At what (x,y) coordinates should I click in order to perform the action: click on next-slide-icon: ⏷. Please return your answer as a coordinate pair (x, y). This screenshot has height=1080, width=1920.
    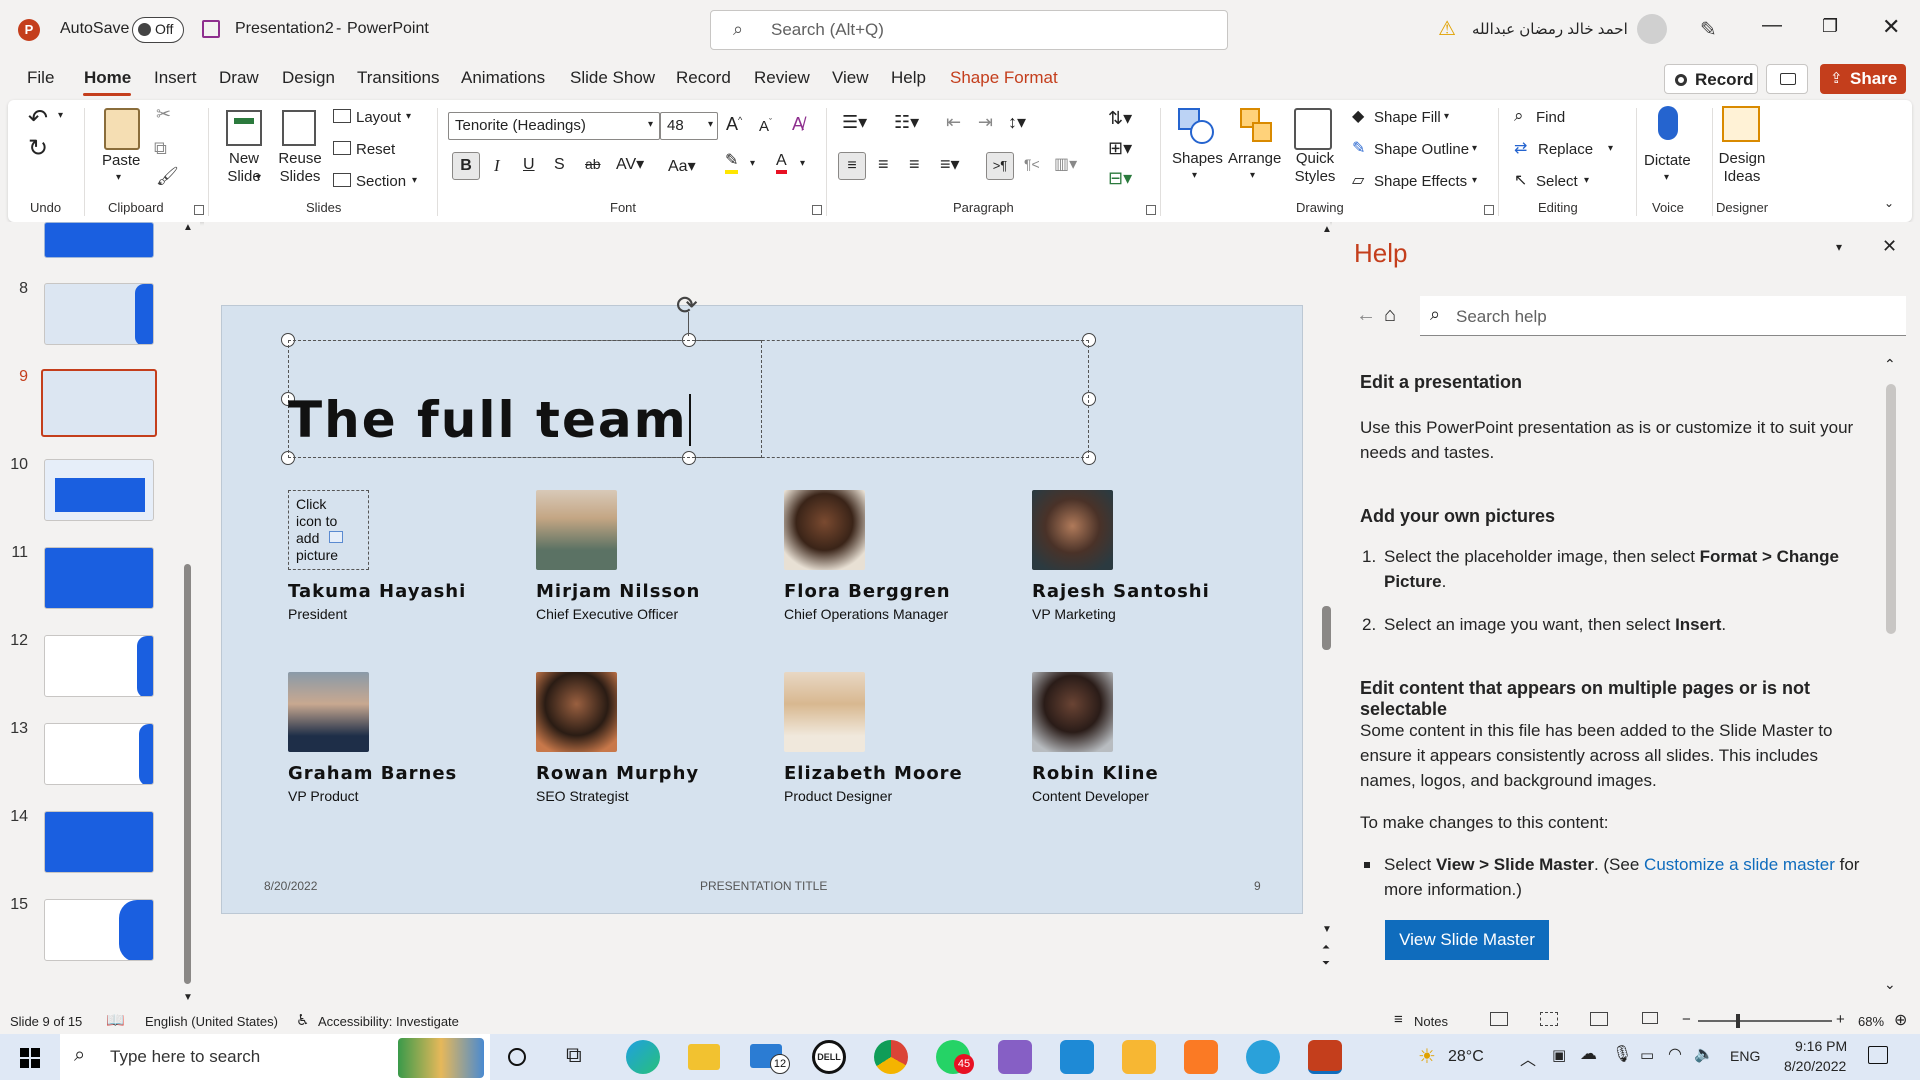
    Looking at the image, I should click on (1326, 963).